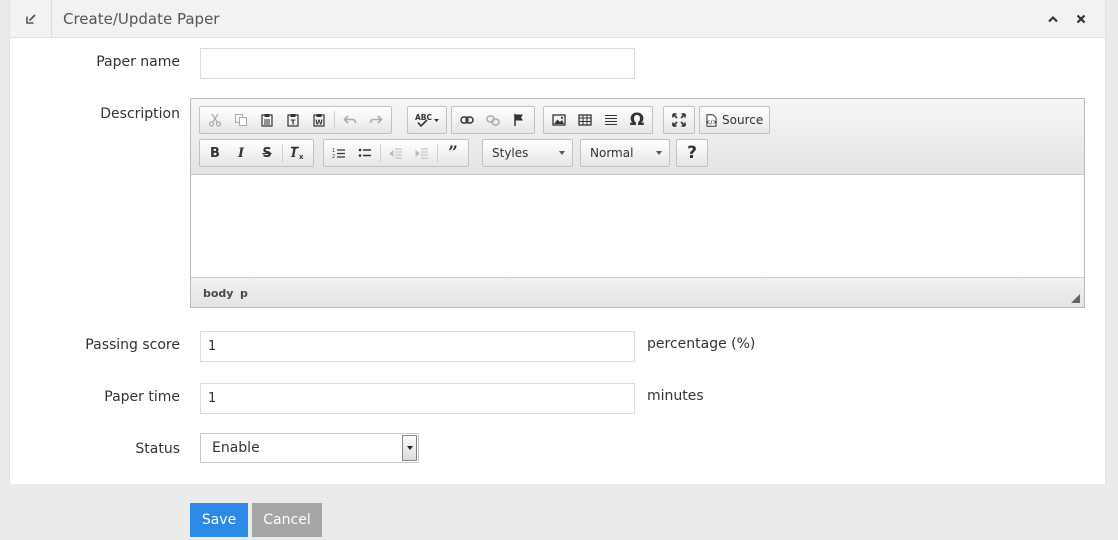  What do you see at coordinates (31, 19) in the screenshot?
I see `edit-icon` at bounding box center [31, 19].